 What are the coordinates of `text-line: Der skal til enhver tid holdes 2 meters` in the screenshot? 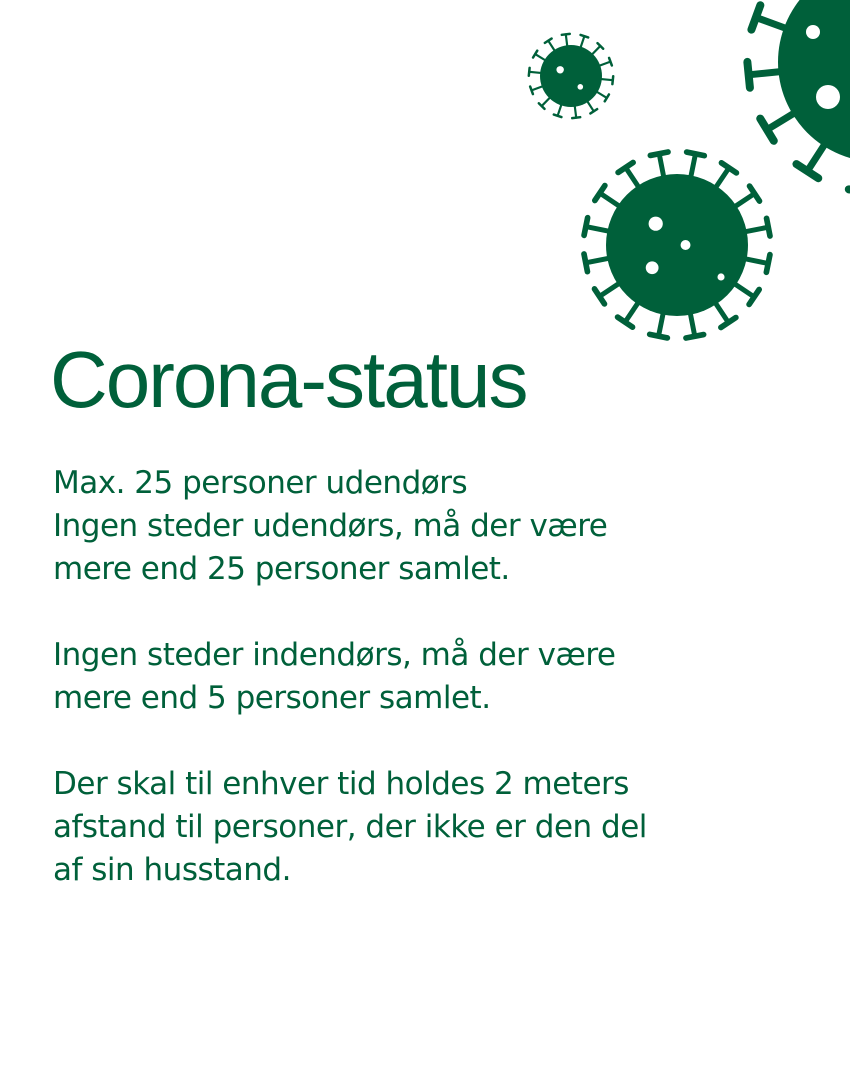 It's located at (341, 784).